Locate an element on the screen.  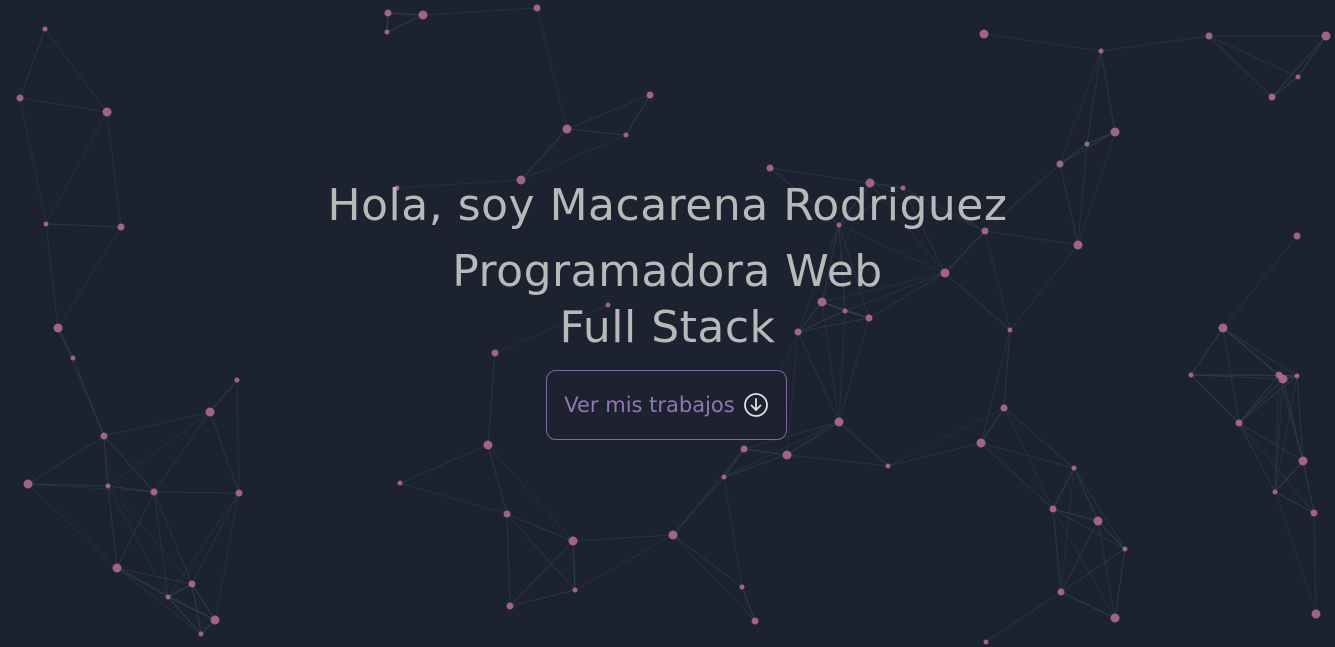
view-work-button: Ver mis trabajos is located at coordinates (666, 405).